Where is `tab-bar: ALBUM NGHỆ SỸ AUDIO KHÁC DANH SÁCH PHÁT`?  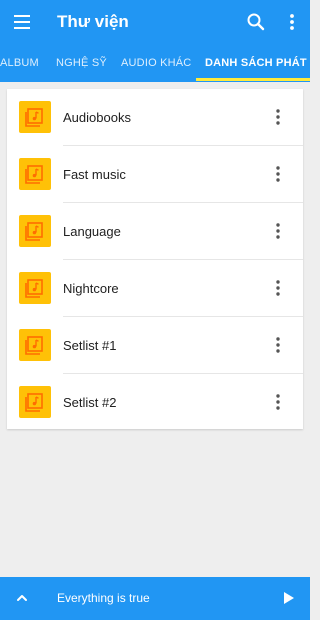 tab-bar: ALBUM NGHỆ SỸ AUDIO KHÁC DANH SÁCH PHÁT is located at coordinates (155, 63).